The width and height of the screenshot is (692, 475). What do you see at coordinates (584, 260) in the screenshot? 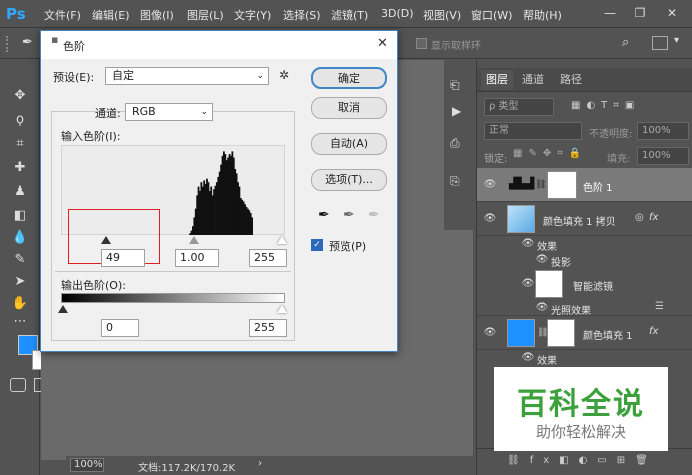
I see `drop-shadow-row: 👁 投影` at bounding box center [584, 260].